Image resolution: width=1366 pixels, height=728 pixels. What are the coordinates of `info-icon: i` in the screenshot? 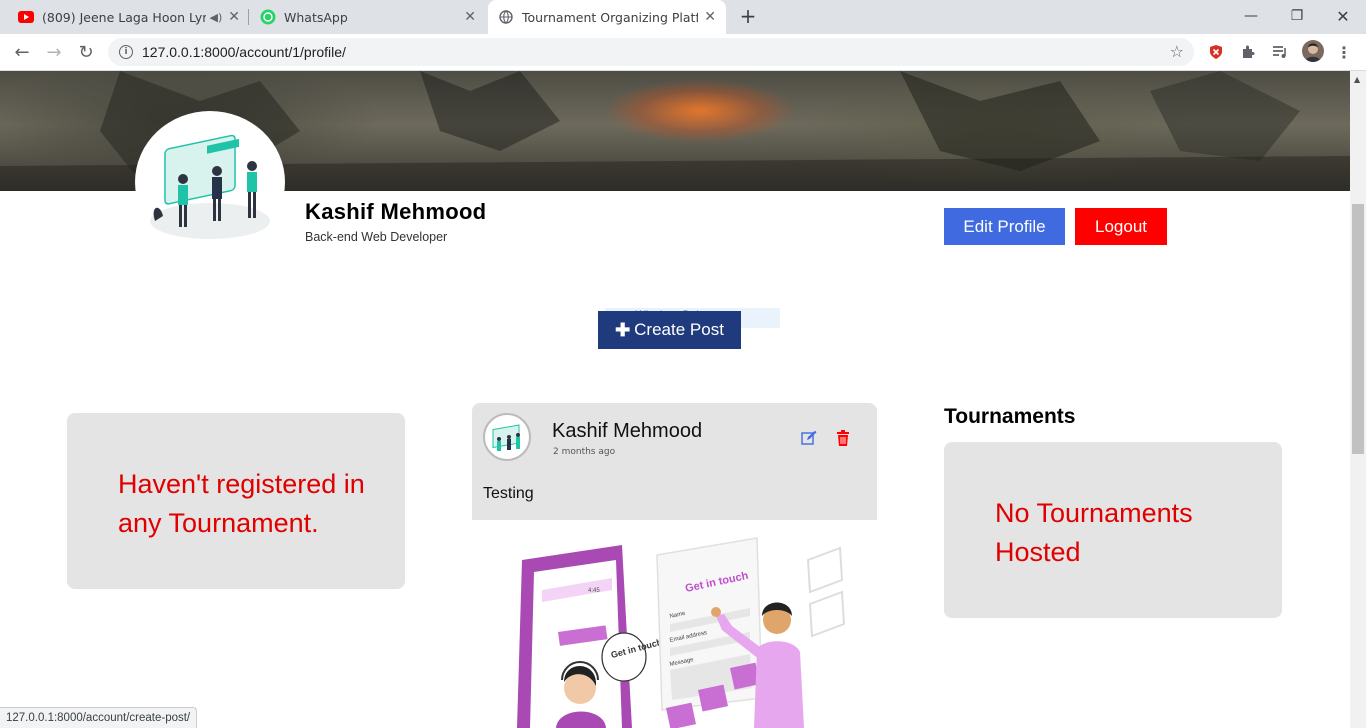 It's located at (126, 52).